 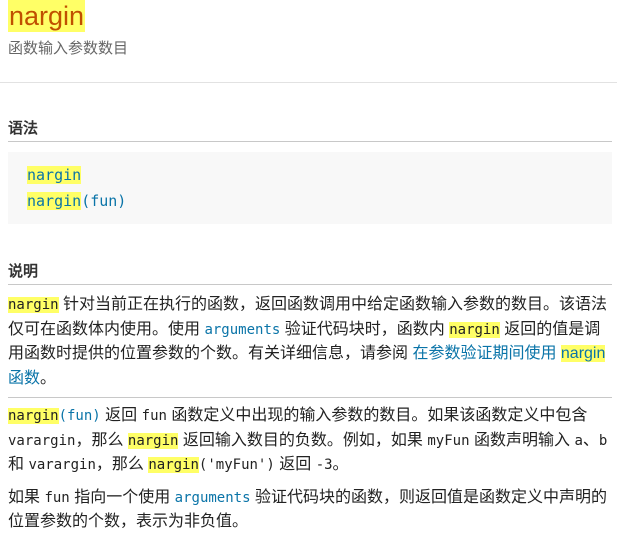 What do you see at coordinates (603, 440) in the screenshot?
I see `code-term: b` at bounding box center [603, 440].